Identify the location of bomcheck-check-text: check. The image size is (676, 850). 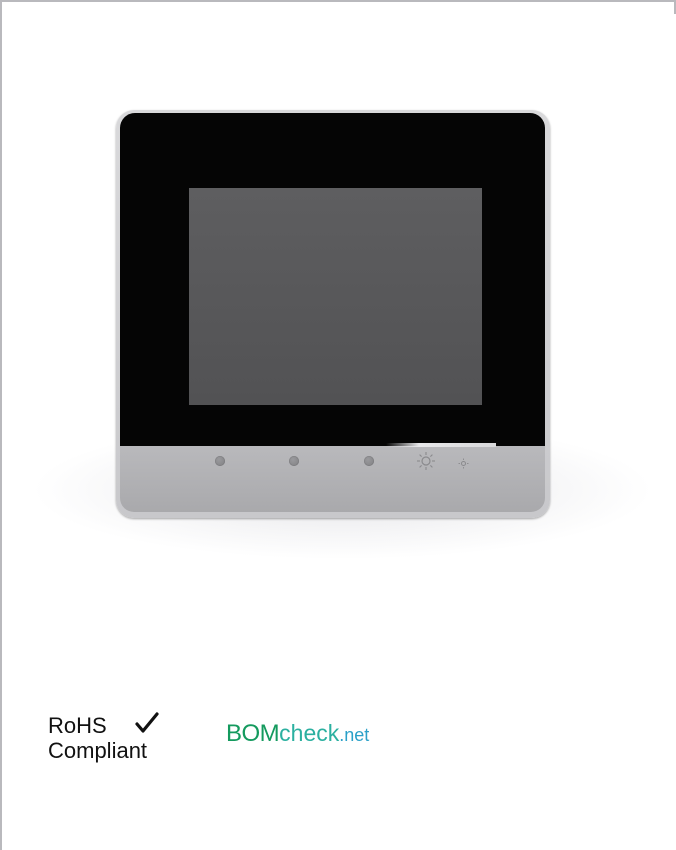
(309, 733).